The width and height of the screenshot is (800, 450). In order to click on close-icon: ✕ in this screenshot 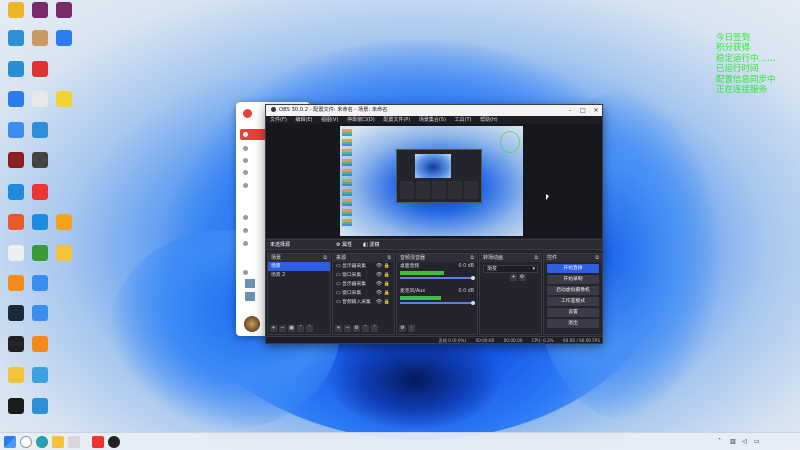, I will do `click(596, 110)`.